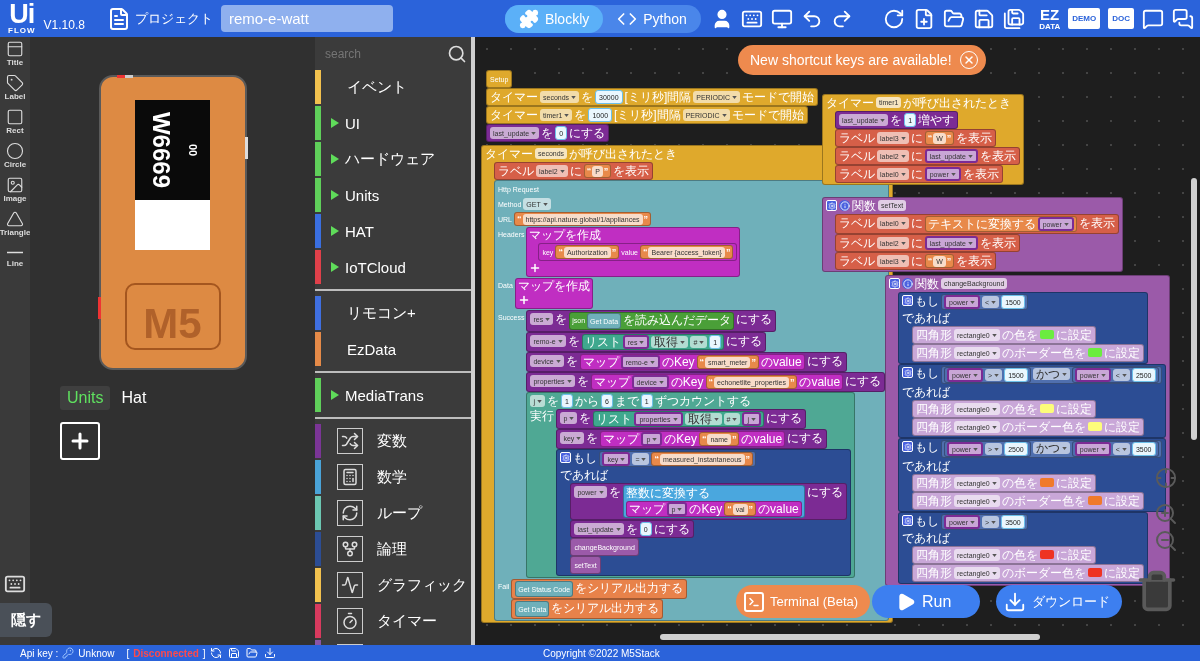  I want to click on category-item: リモコン+, so click(395, 313).